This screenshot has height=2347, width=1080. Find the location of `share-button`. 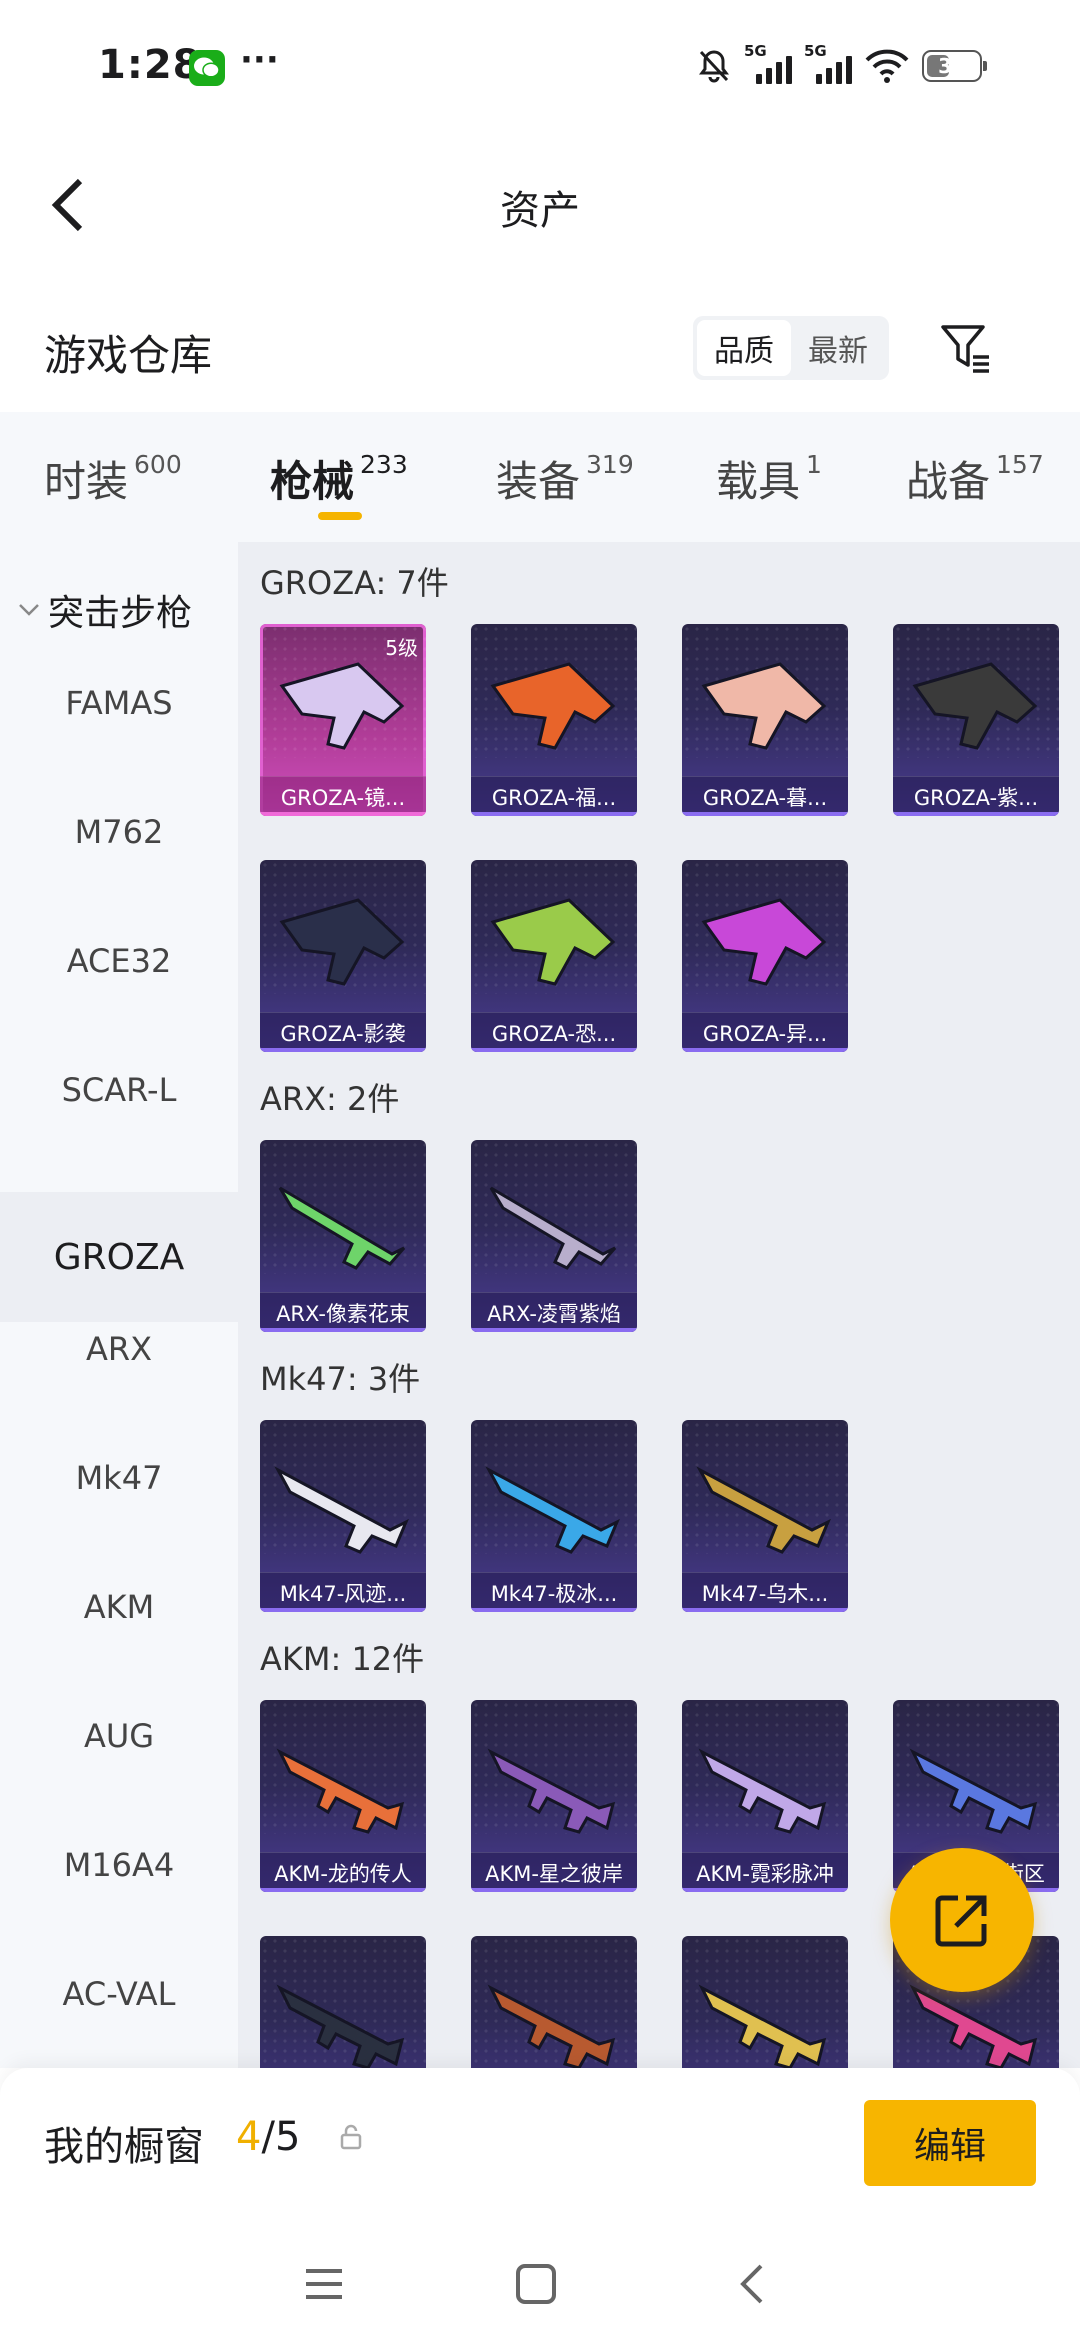

share-button is located at coordinates (962, 1920).